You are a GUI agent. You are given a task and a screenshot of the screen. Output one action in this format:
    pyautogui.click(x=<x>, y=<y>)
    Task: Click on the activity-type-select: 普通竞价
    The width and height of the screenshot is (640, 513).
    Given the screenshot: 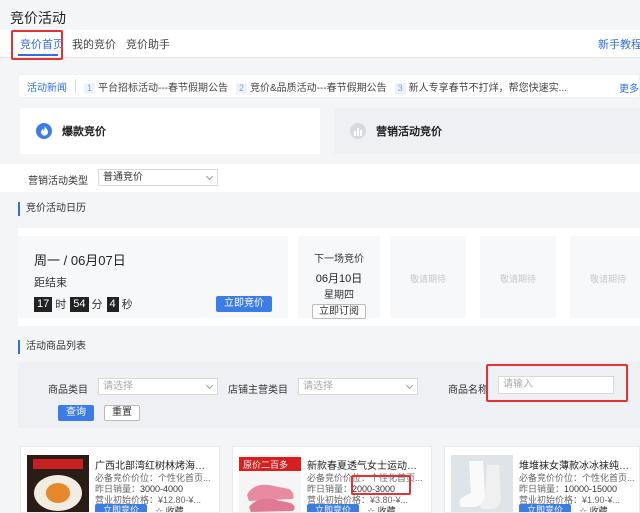 What is the action you would take?
    pyautogui.click(x=158, y=177)
    